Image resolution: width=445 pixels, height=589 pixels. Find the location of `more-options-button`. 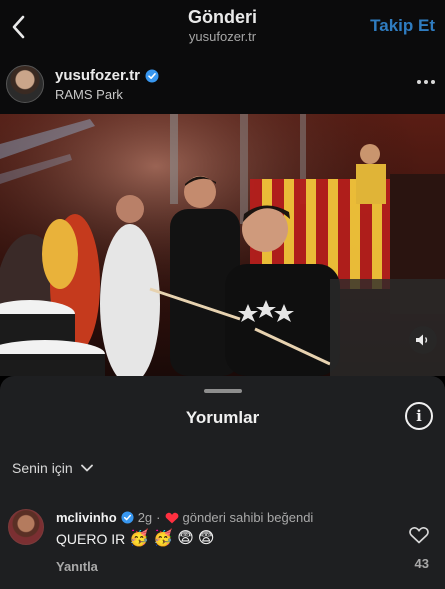

more-options-button is located at coordinates (426, 82).